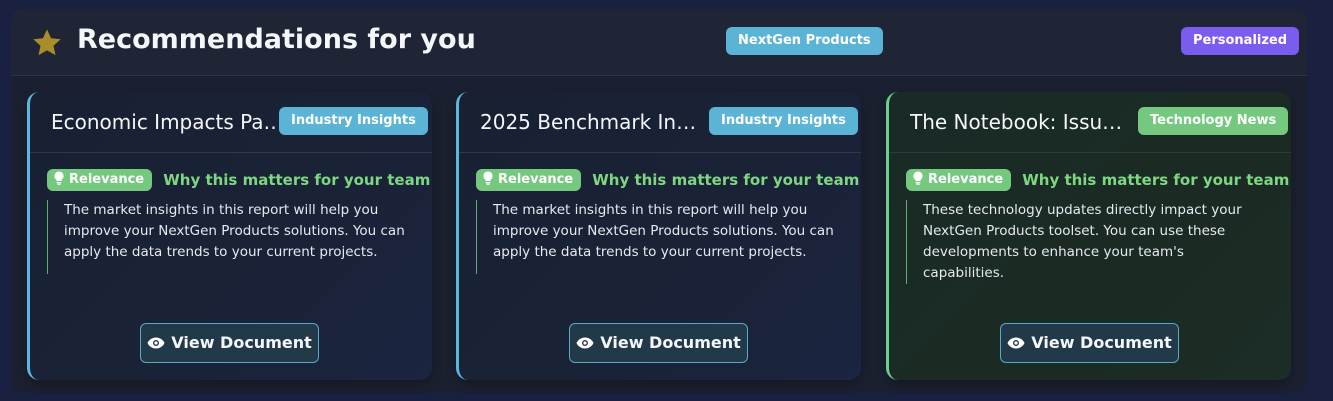  What do you see at coordinates (804, 41) in the screenshot?
I see `nextgen-products-badge: NextGen Products` at bounding box center [804, 41].